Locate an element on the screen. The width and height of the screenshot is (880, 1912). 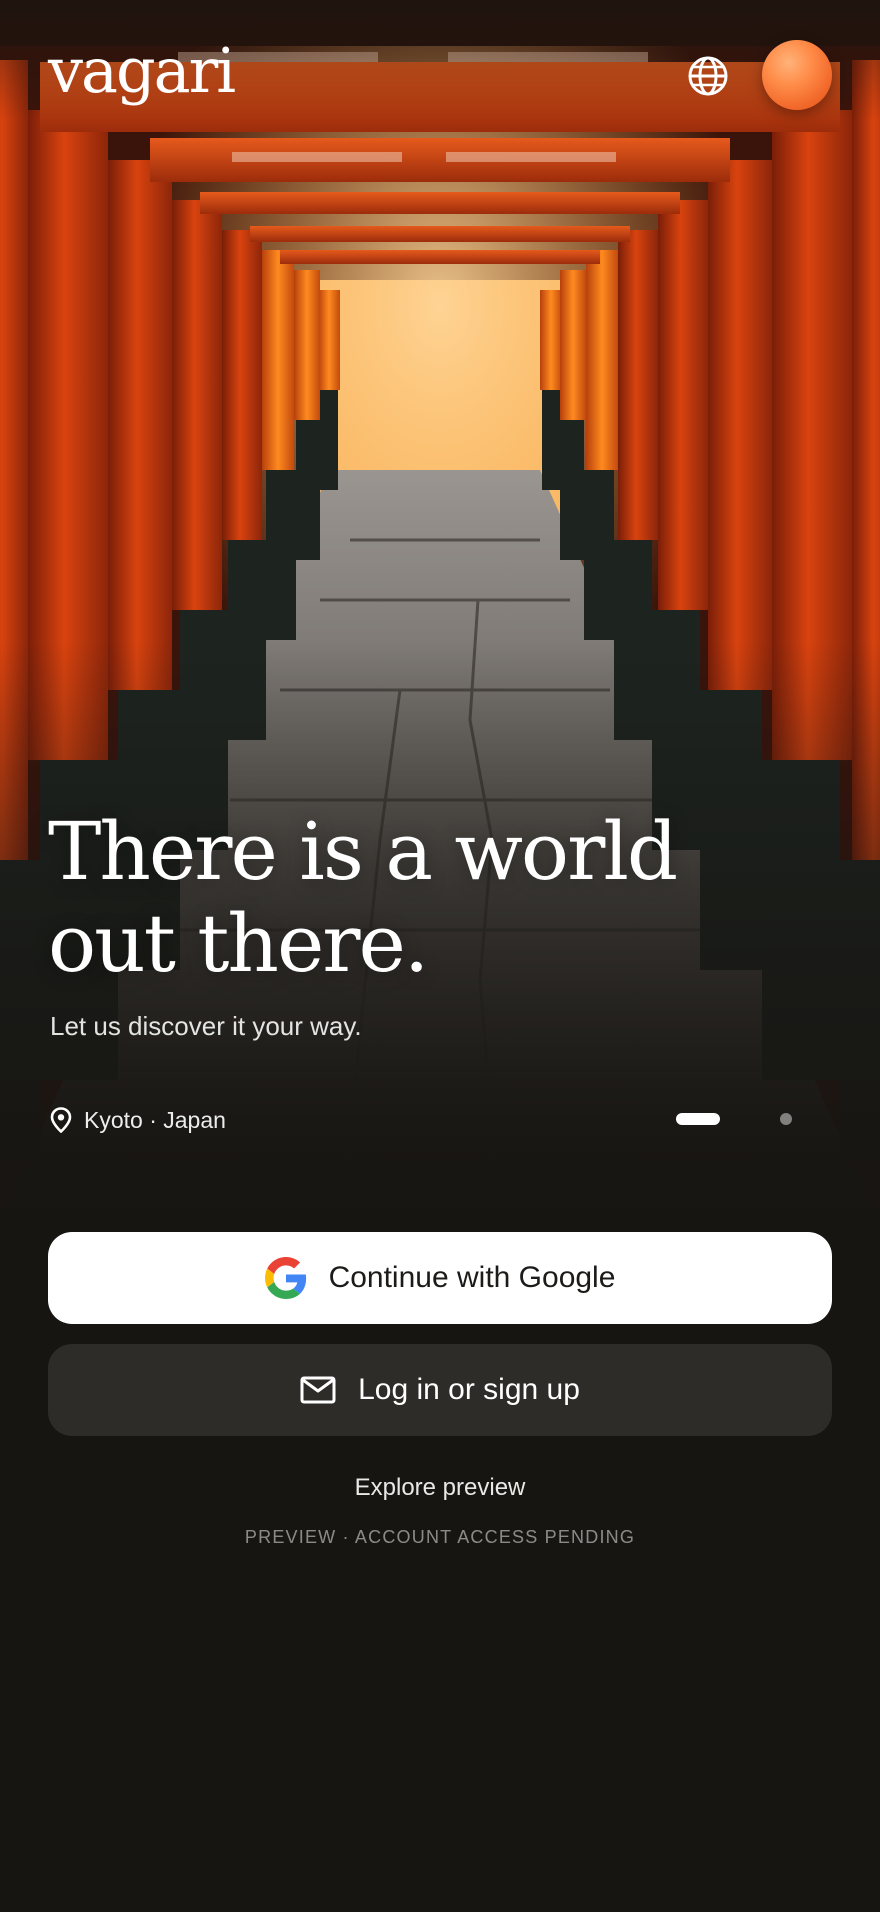
globe-icon is located at coordinates (708, 76).